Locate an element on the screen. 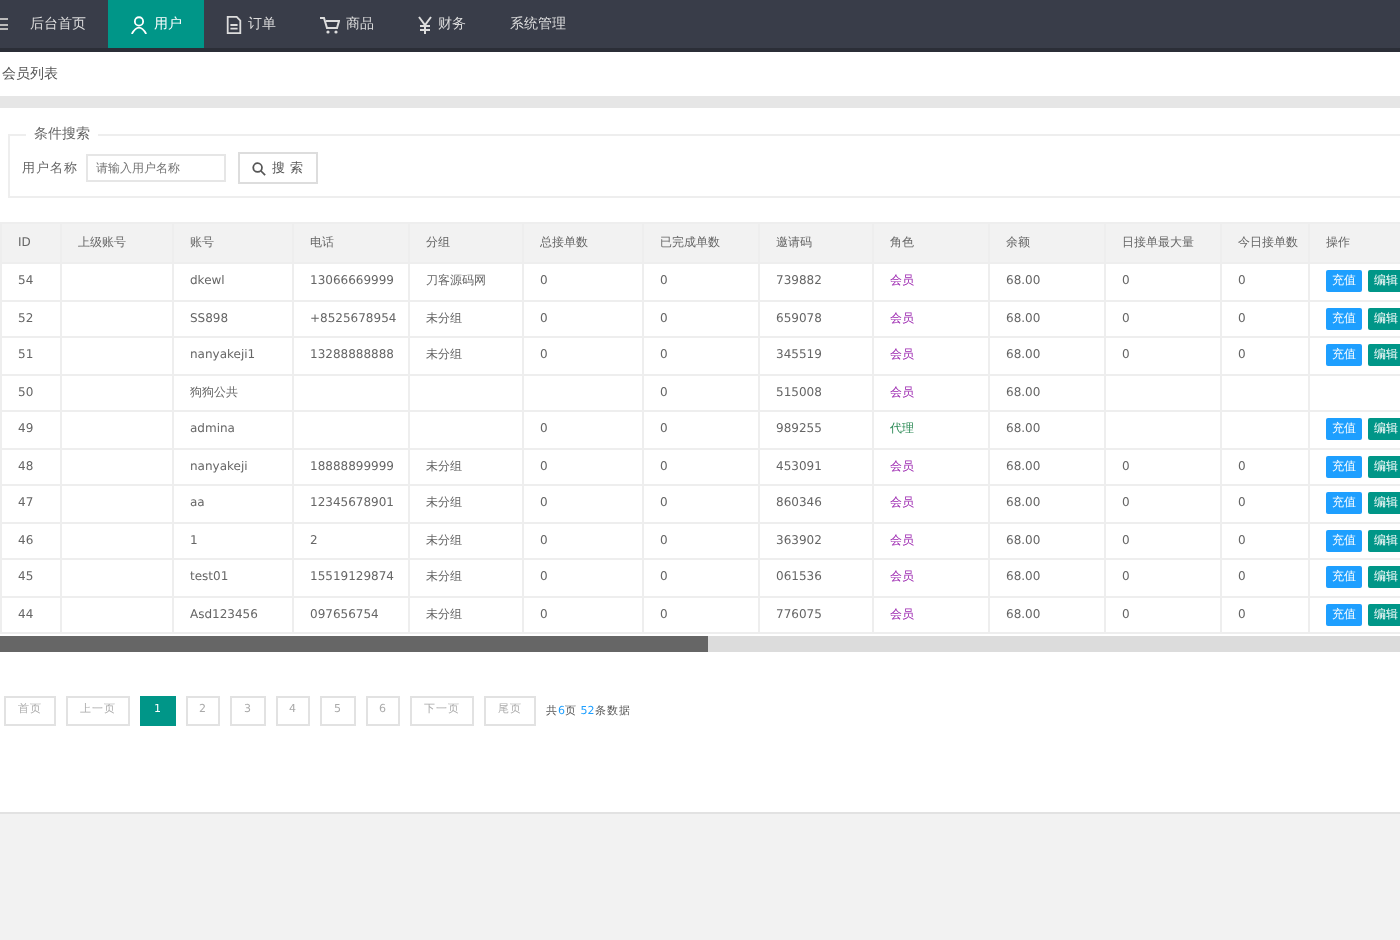 This screenshot has width=1400, height=940. cart-icon is located at coordinates (330, 24).